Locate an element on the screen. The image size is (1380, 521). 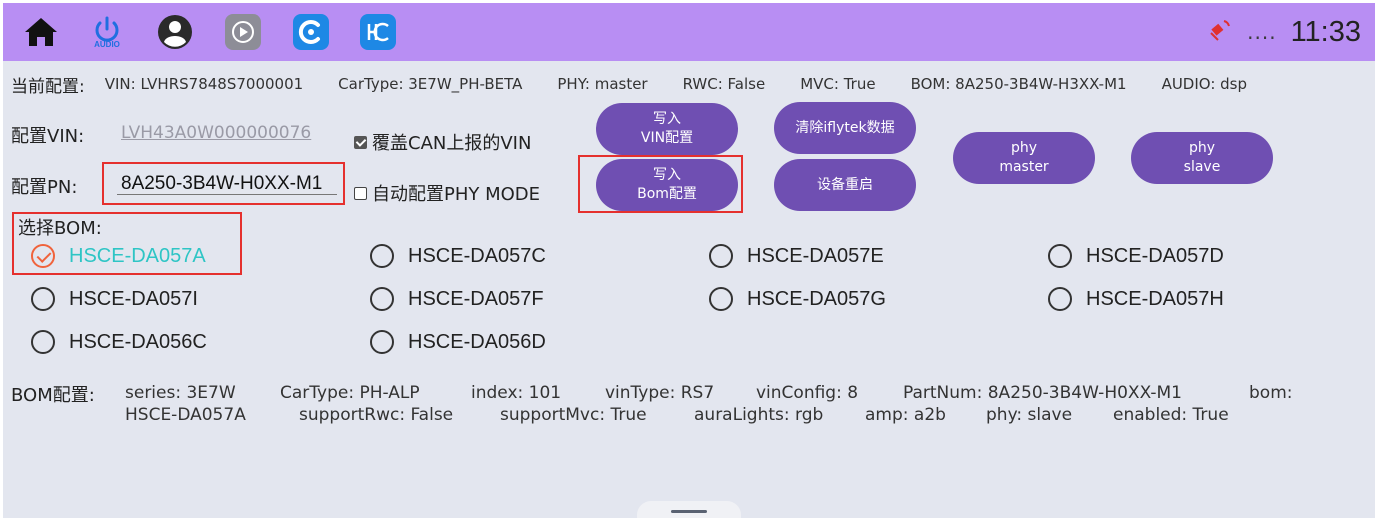
info-rwc: RWC: False is located at coordinates (724, 84).